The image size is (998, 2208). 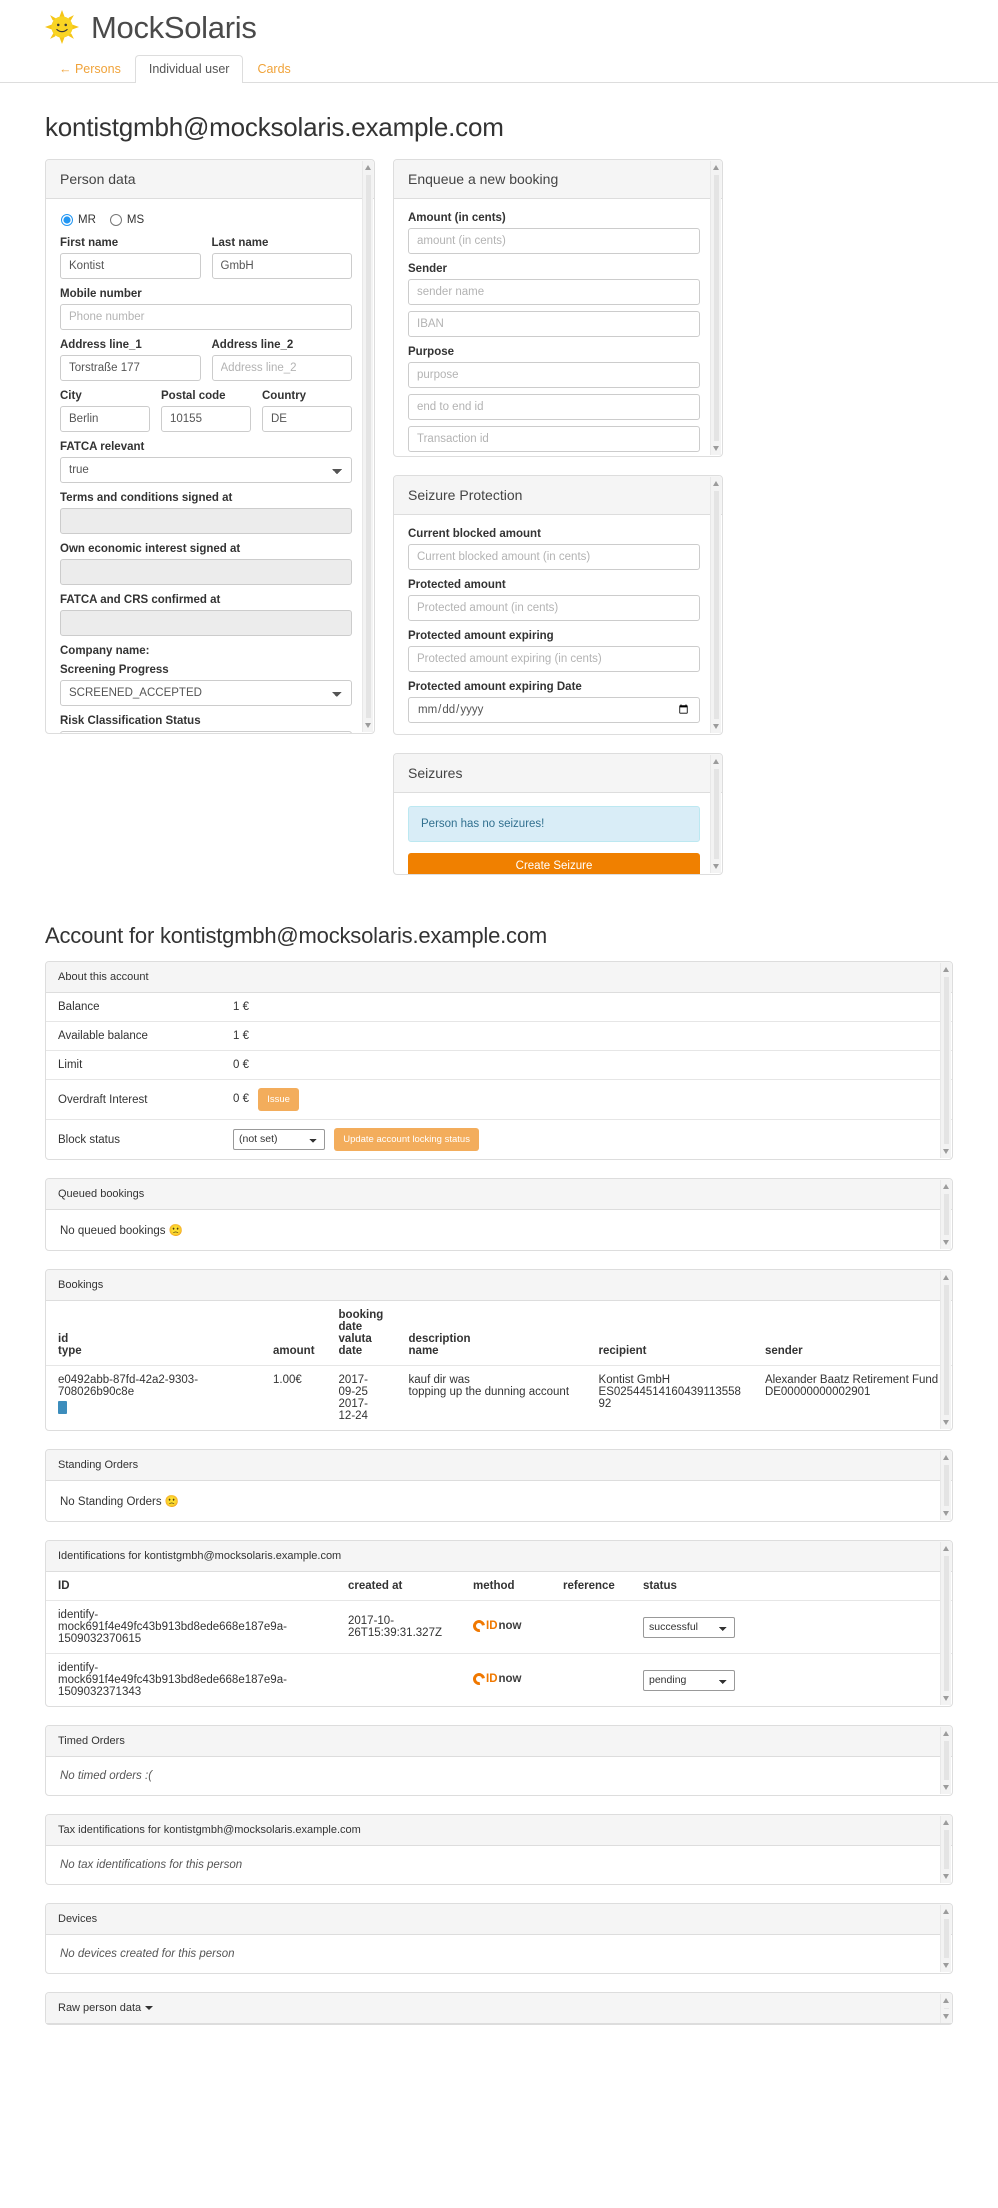 What do you see at coordinates (206, 732) in the screenshot?
I see `risk-classification-select: RISK_ACCEPTED` at bounding box center [206, 732].